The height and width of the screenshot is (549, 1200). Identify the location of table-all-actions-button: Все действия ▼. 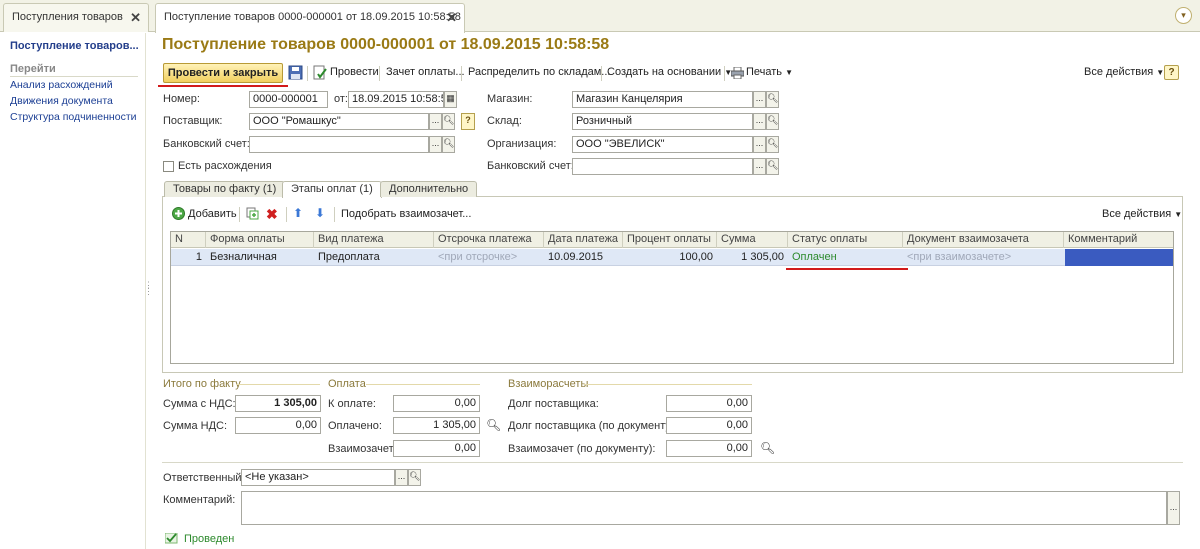
(1142, 214).